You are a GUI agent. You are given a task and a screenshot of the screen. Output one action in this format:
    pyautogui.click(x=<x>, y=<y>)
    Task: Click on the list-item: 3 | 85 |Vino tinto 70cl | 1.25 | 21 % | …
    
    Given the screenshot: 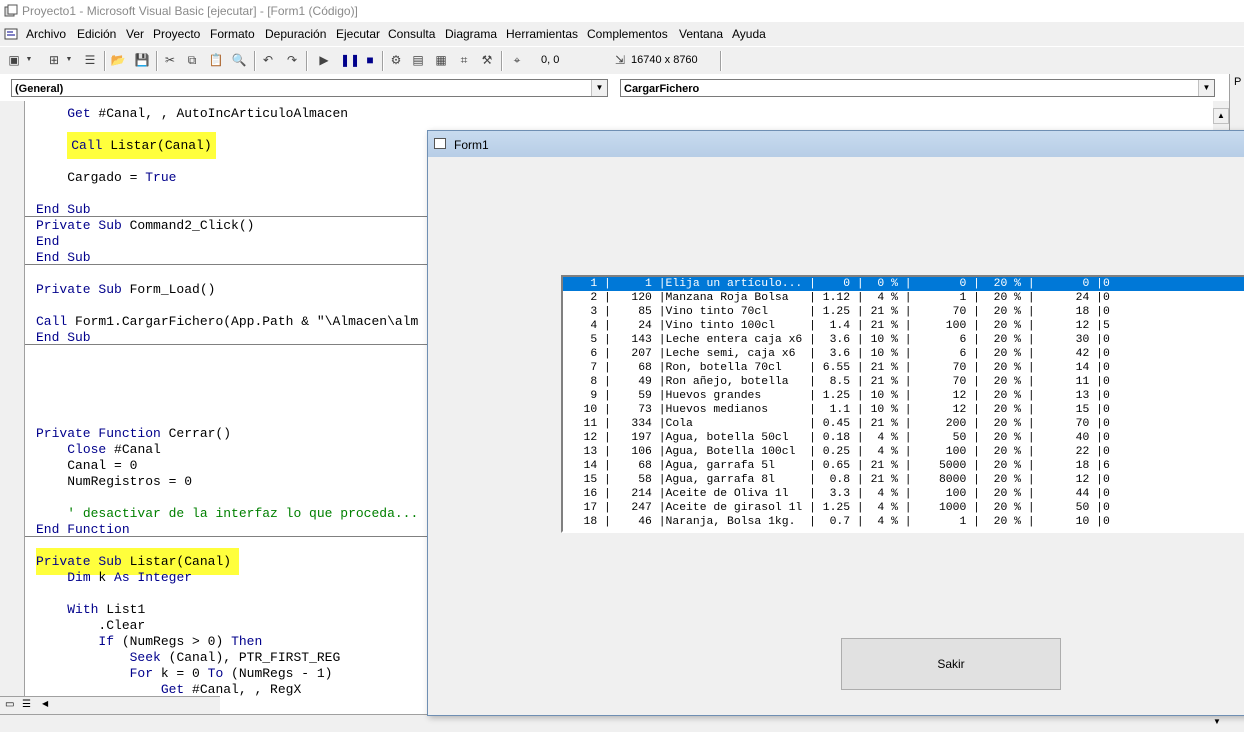 What is the action you would take?
    pyautogui.click(x=903, y=312)
    